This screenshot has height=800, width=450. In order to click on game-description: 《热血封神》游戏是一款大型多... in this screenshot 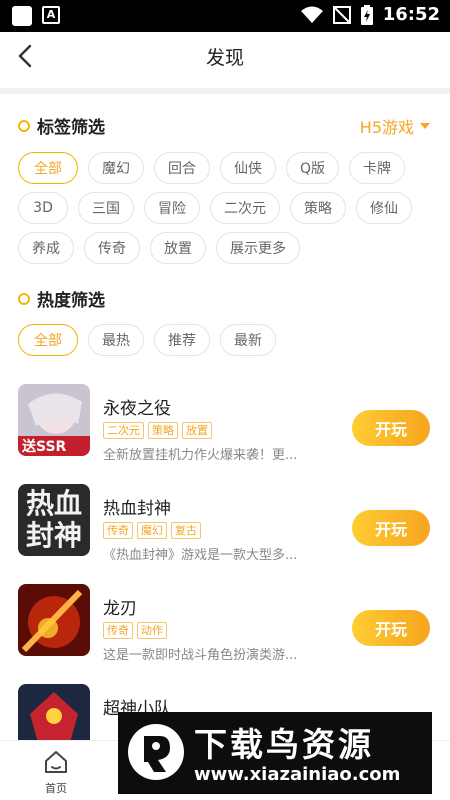, I will do `click(200, 555)`.